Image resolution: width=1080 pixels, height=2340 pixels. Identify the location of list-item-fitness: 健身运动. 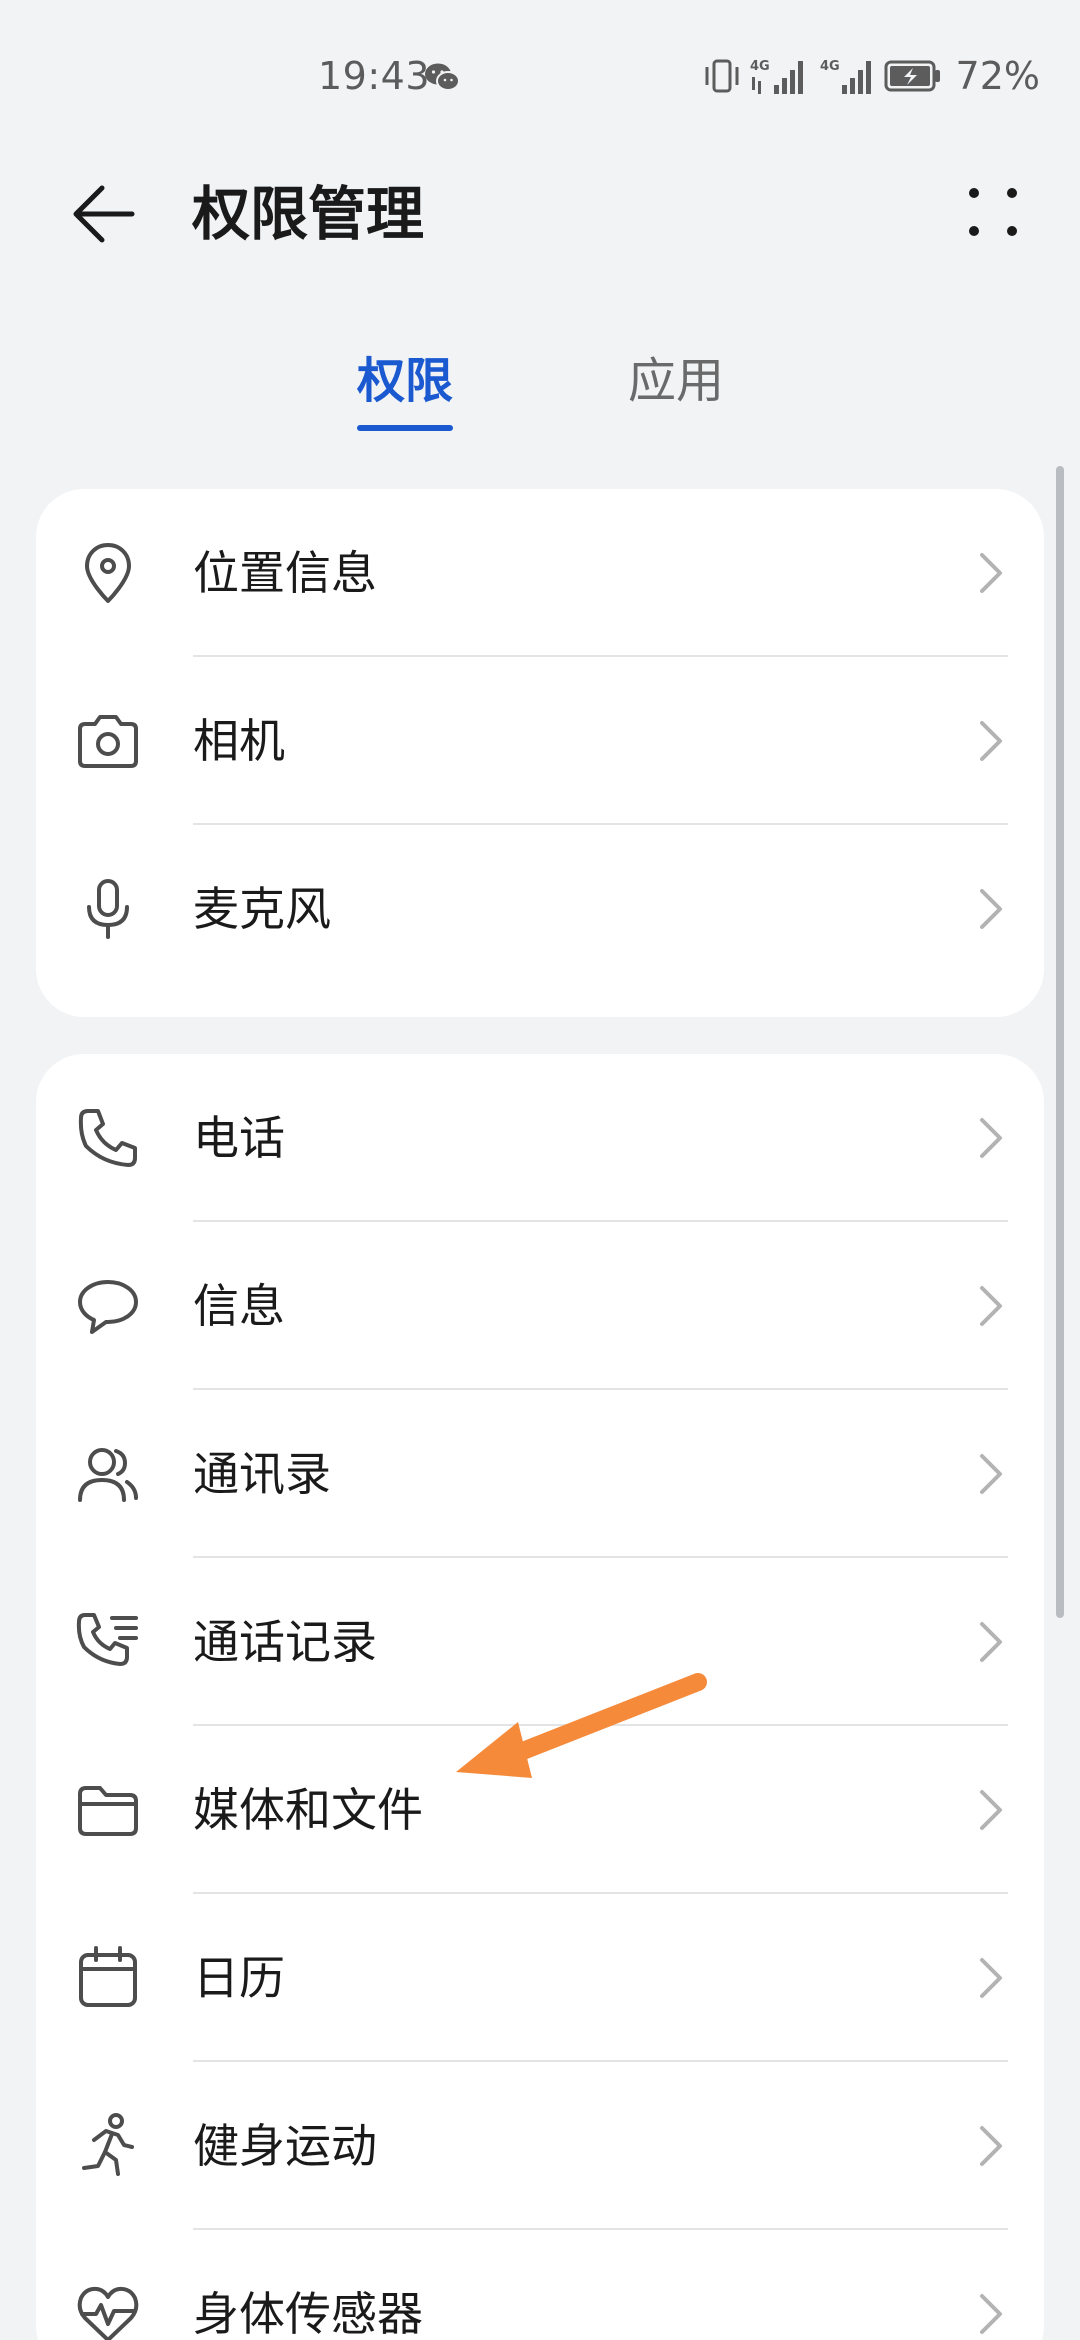
(540, 2146).